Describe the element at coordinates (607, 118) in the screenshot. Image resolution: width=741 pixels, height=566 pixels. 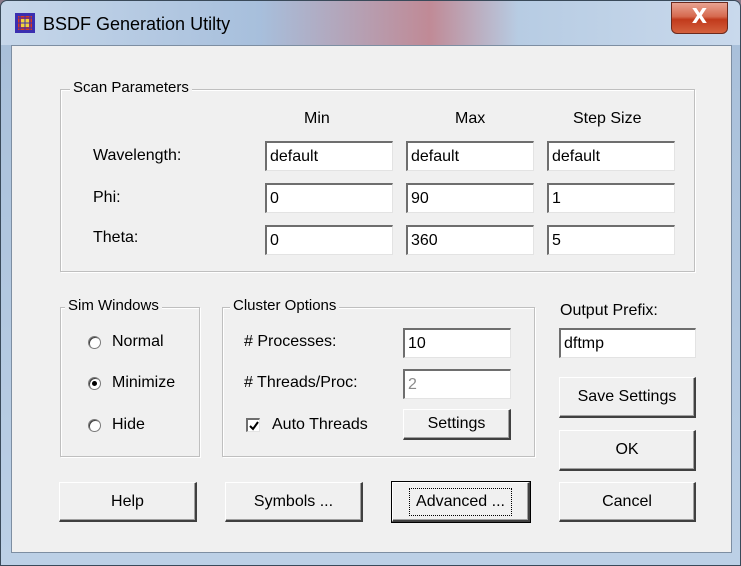
I see `step-size-header: Step Size` at that location.